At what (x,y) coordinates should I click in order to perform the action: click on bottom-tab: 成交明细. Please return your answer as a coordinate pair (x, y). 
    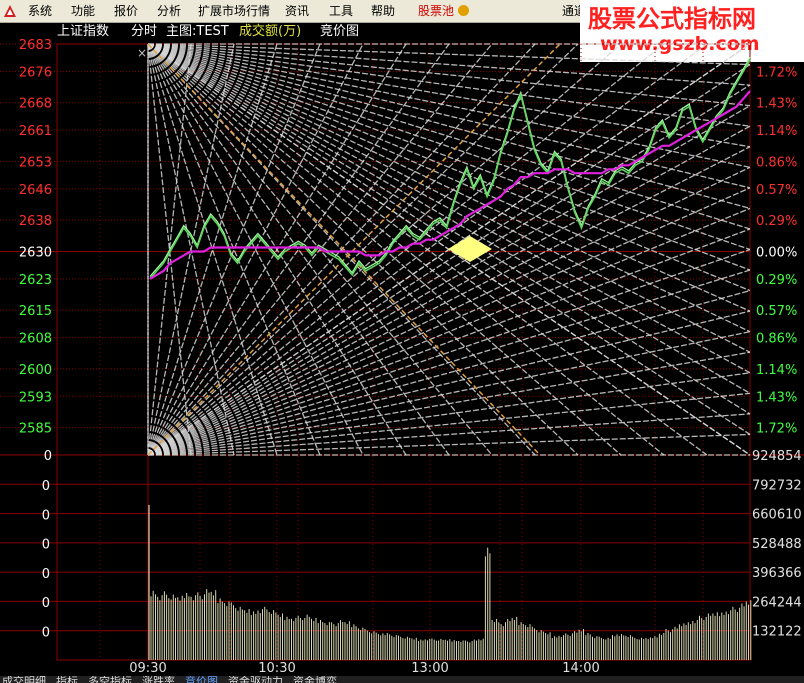
    Looking at the image, I should click on (24, 679).